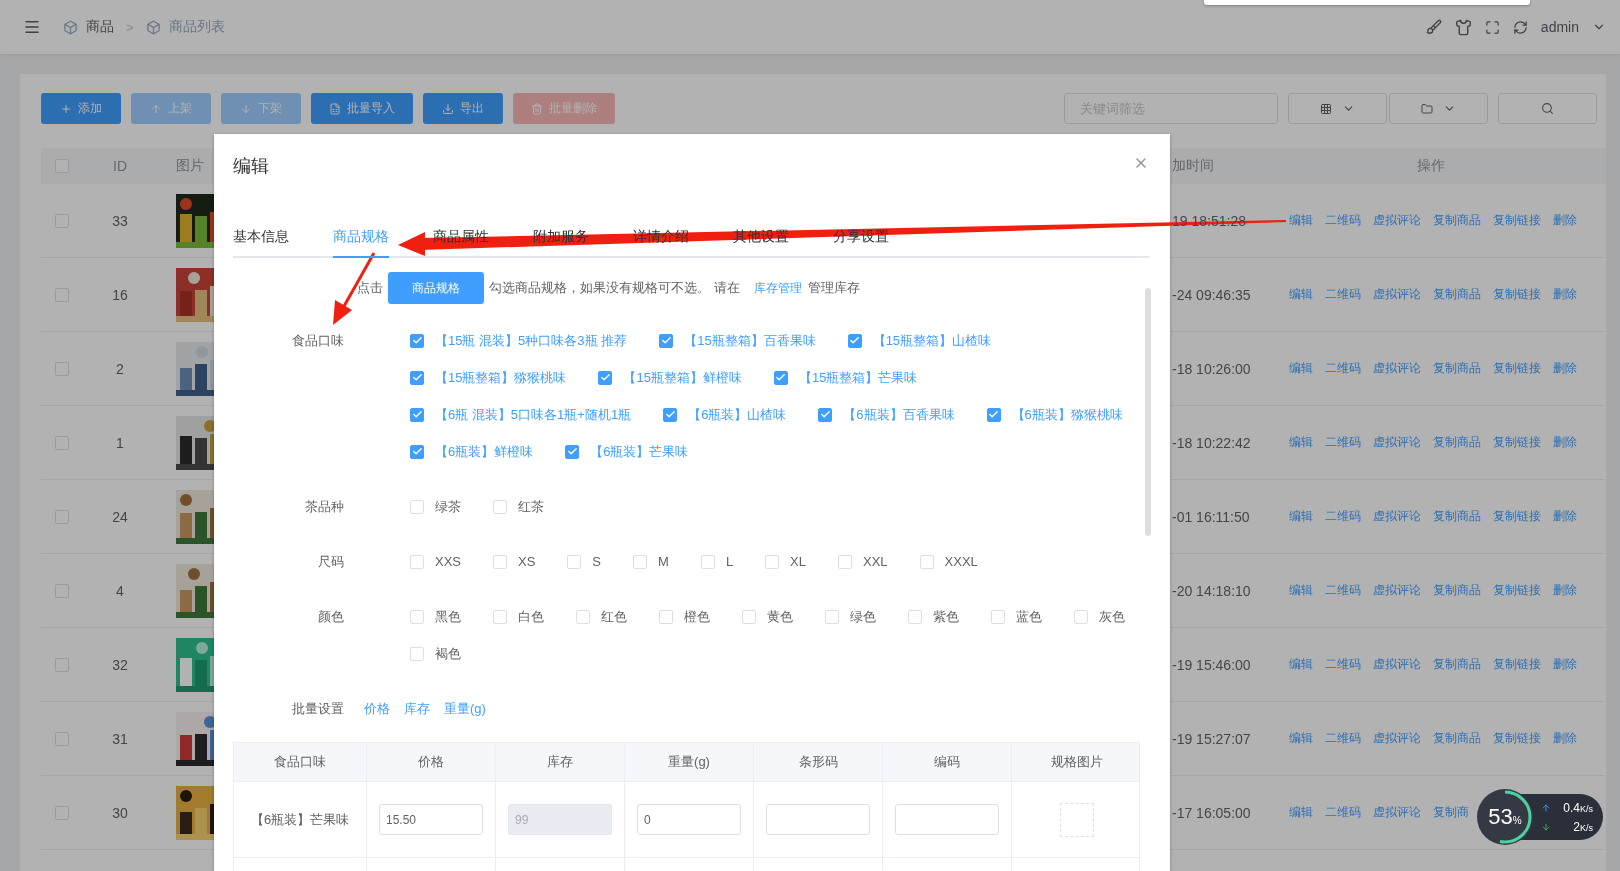 Image resolution: width=1620 pixels, height=871 pixels. What do you see at coordinates (777, 288) in the screenshot?
I see `inventory-link: 库存管理` at bounding box center [777, 288].